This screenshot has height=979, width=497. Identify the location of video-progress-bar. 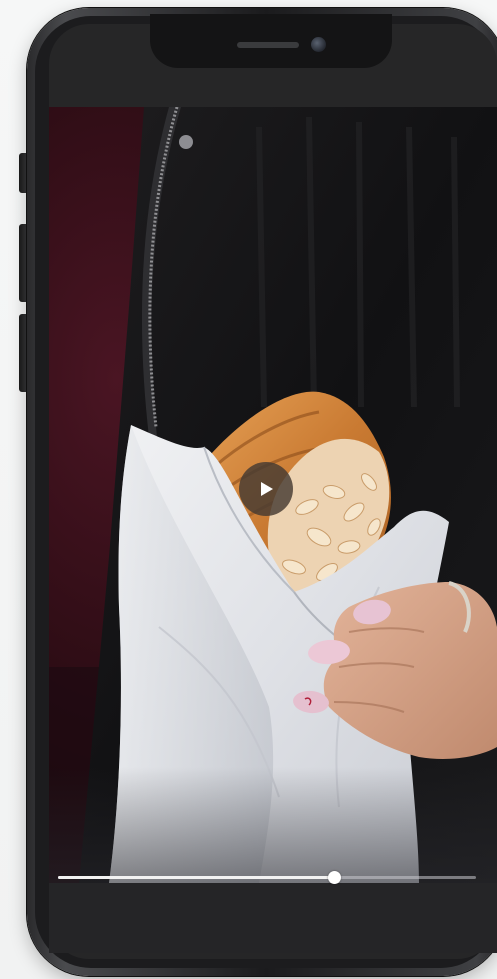
(267, 877).